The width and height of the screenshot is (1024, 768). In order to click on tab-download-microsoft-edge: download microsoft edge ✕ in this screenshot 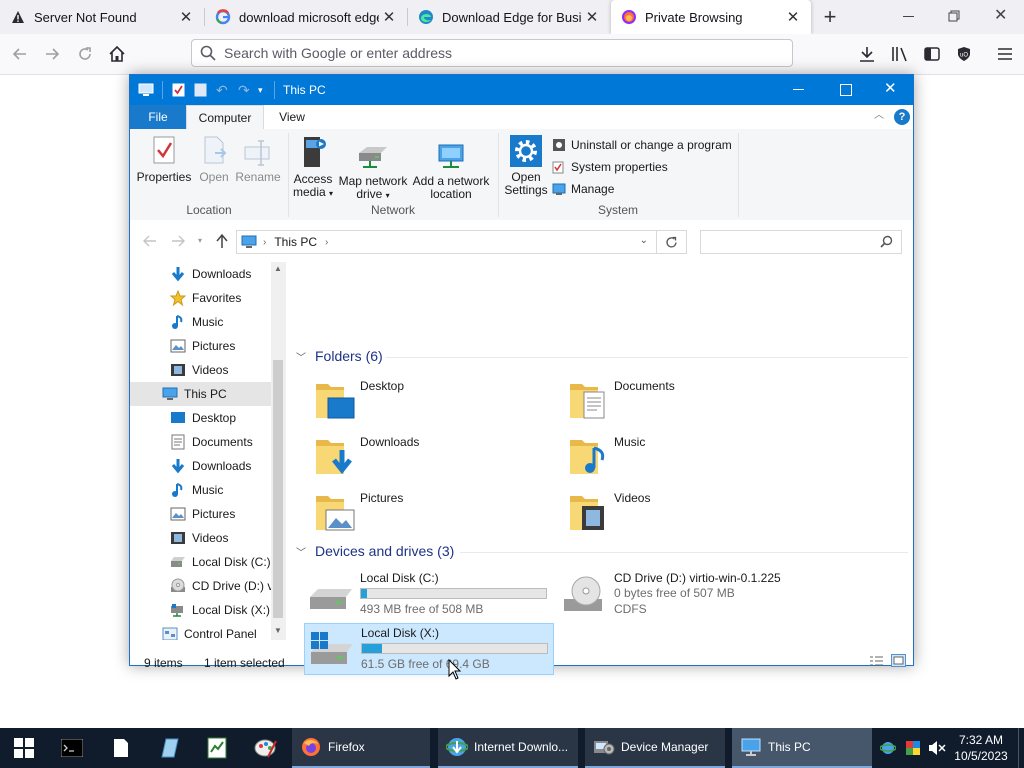, I will do `click(306, 17)`.